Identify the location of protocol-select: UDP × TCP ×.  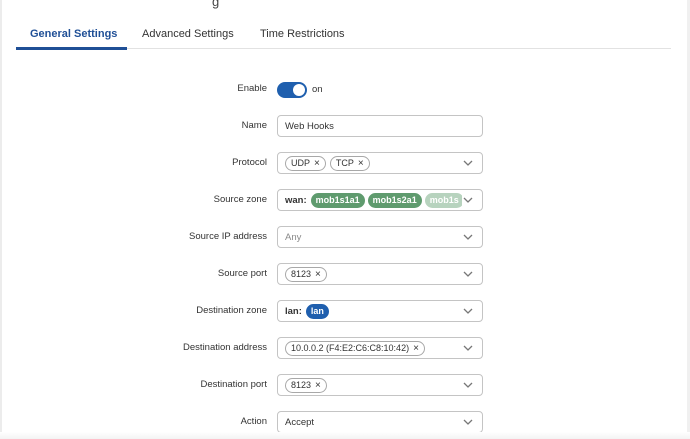
(380, 163).